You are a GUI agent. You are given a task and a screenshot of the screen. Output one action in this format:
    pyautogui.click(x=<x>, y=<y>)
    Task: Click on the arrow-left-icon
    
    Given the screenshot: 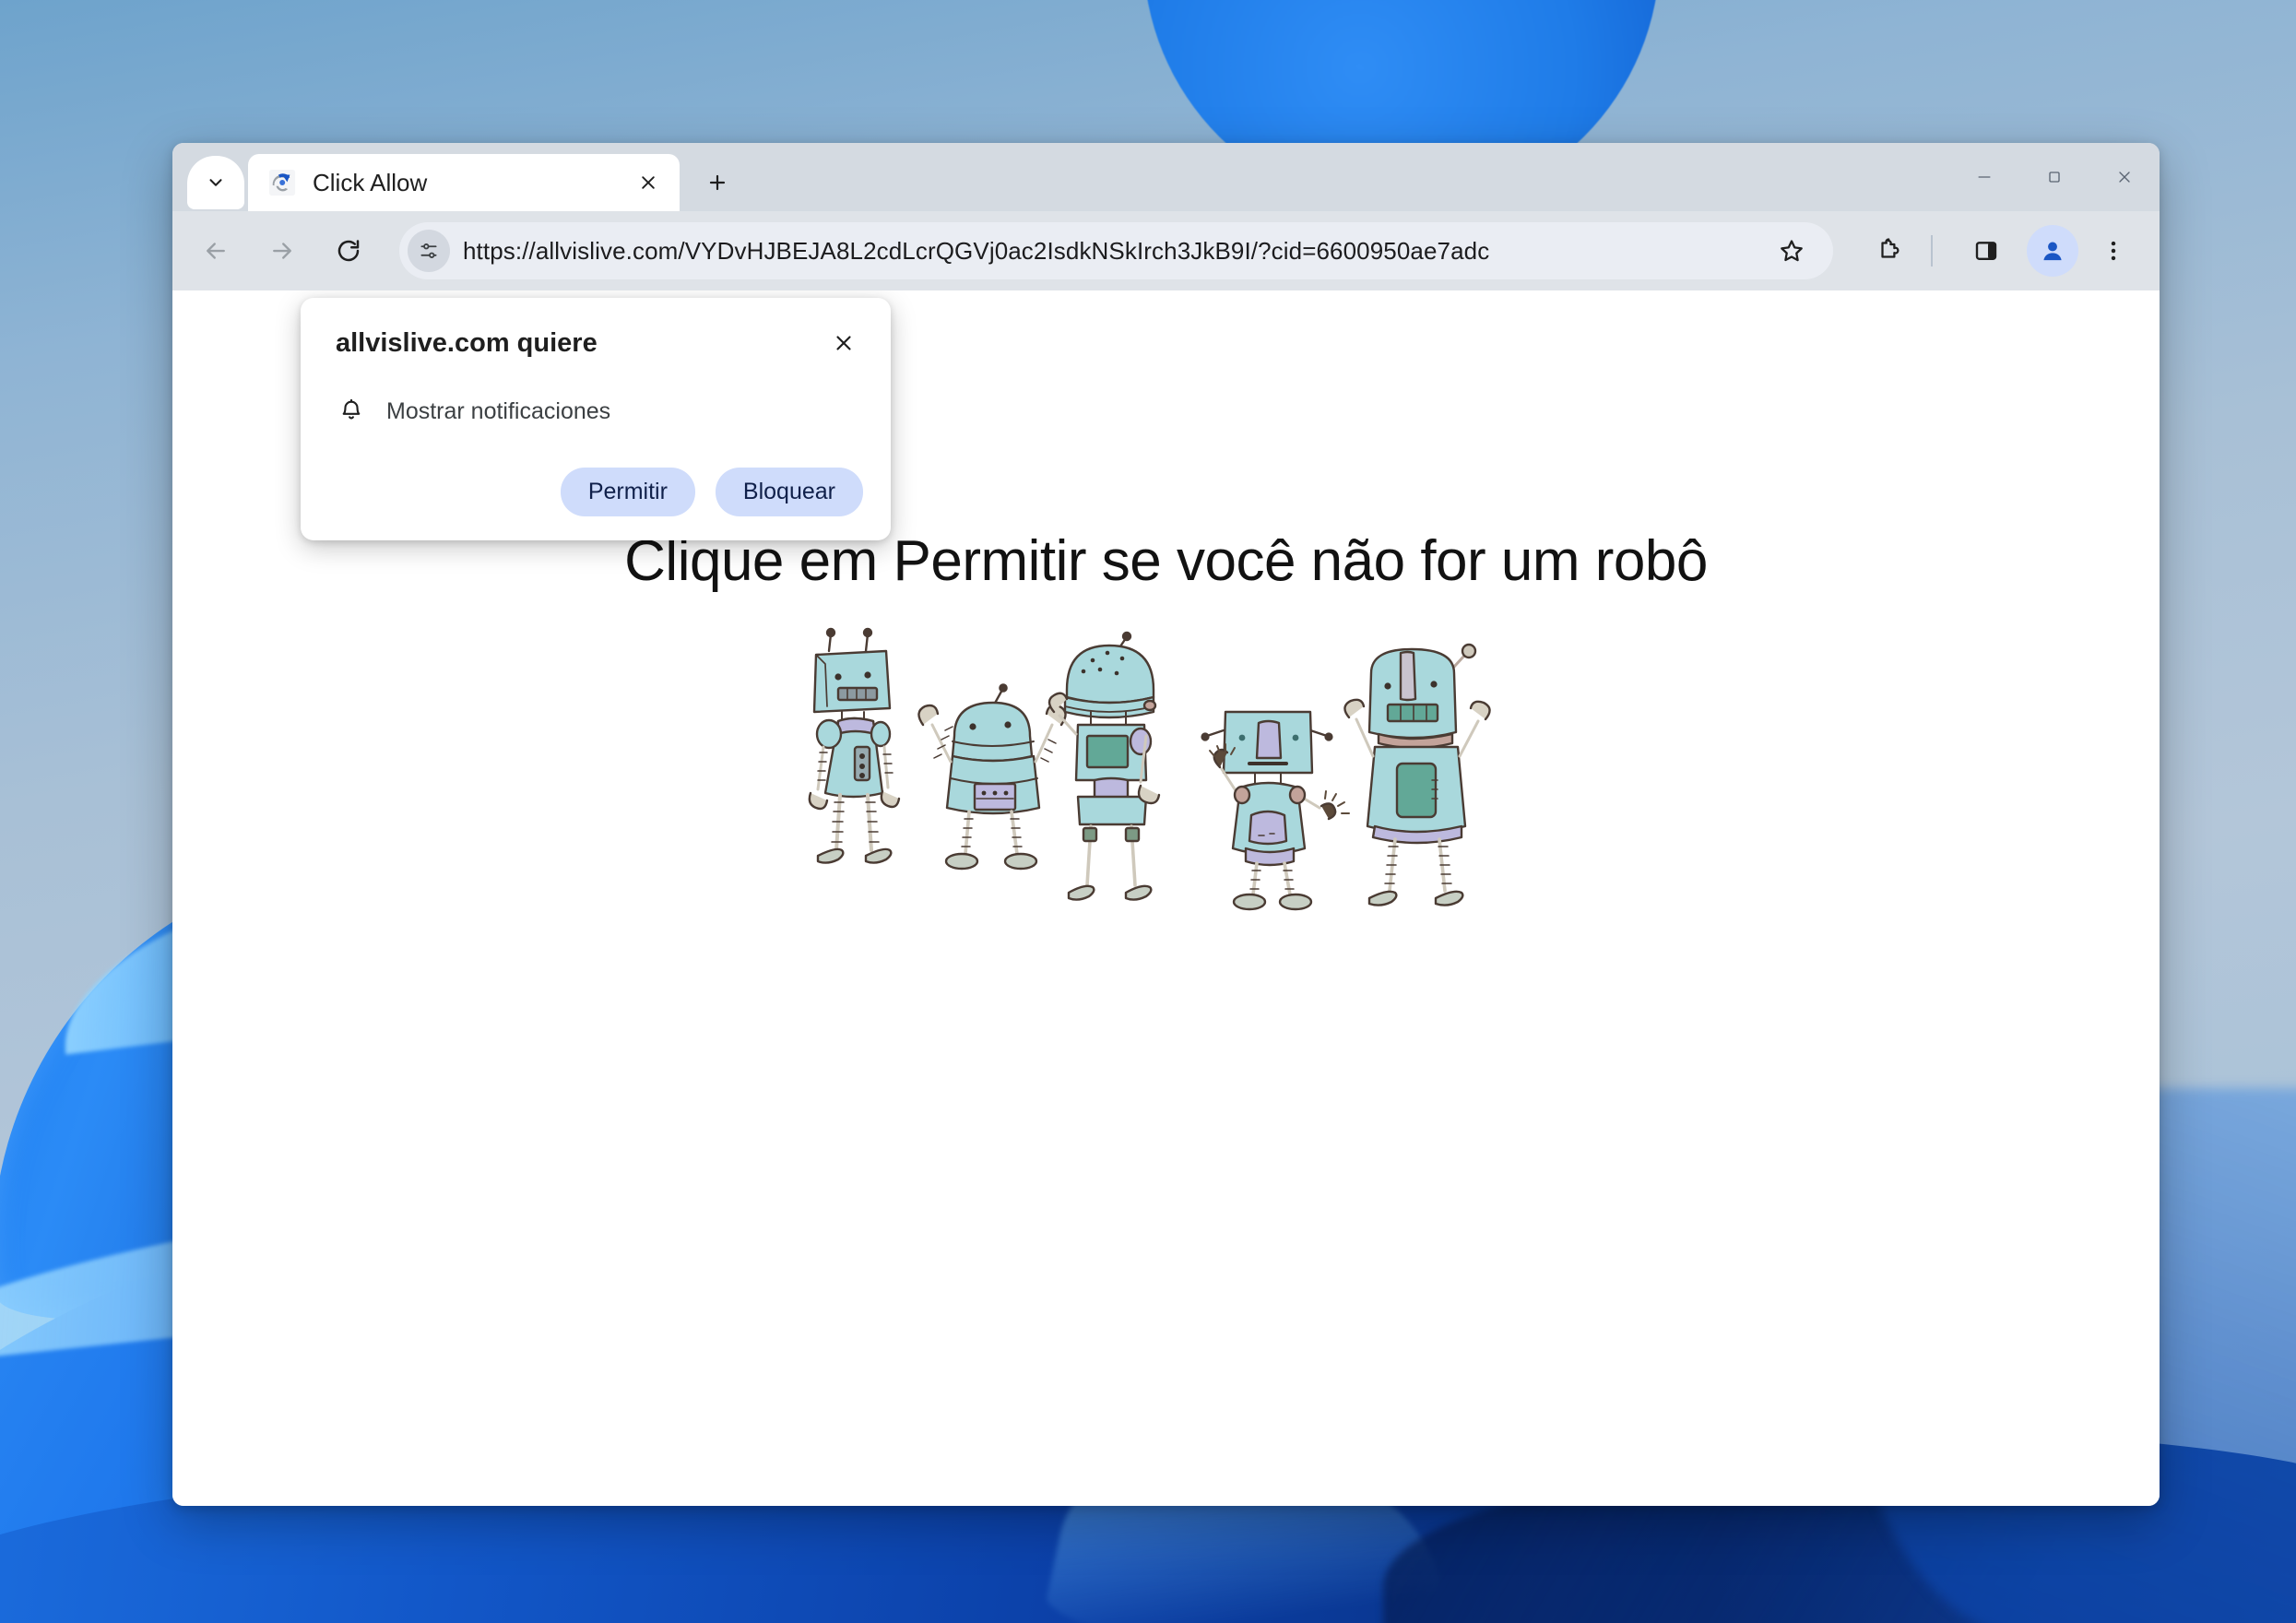 What is the action you would take?
    pyautogui.click(x=216, y=251)
    